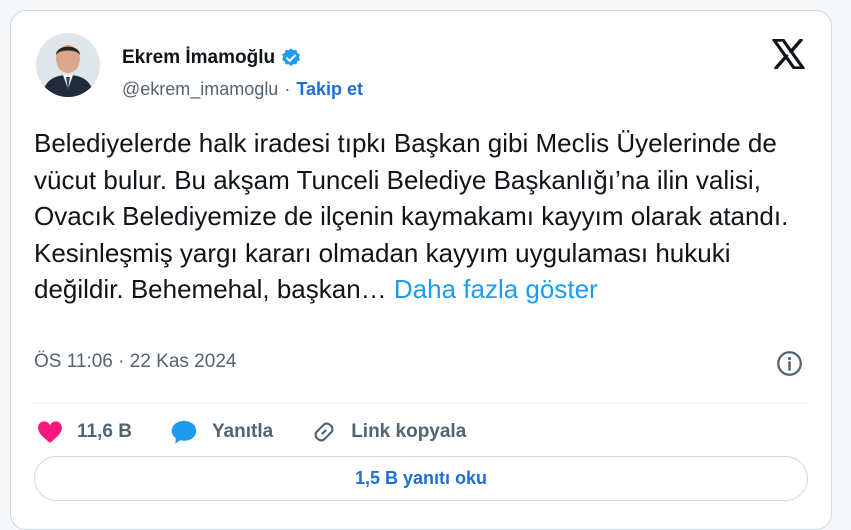 The image size is (851, 530). I want to click on link-icon, so click(324, 432).